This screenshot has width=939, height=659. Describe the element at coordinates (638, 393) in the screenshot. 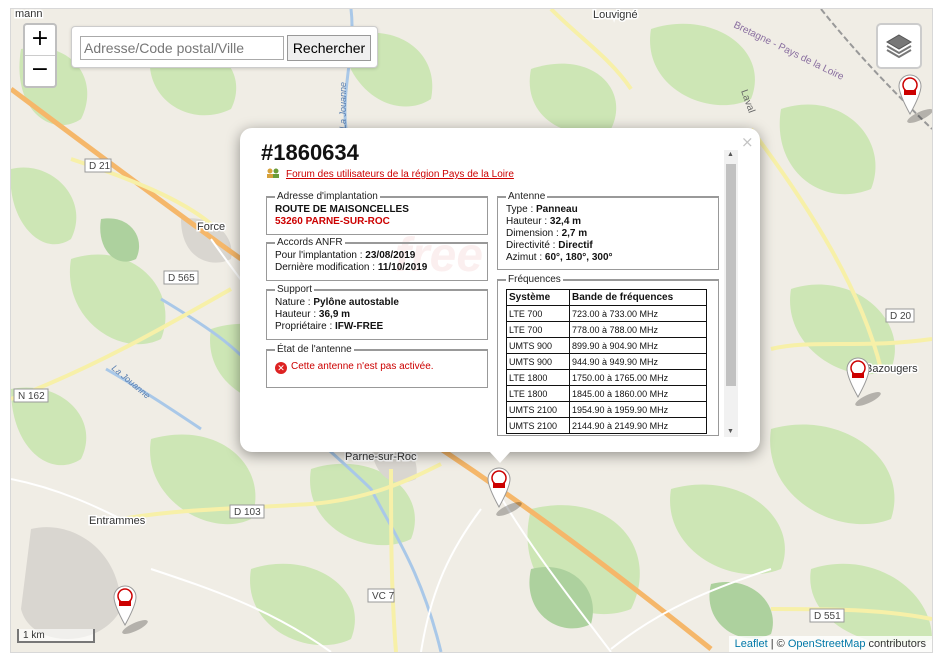

I see `frequency-cell-band: 1845.00 à 1860.00 MHz` at that location.